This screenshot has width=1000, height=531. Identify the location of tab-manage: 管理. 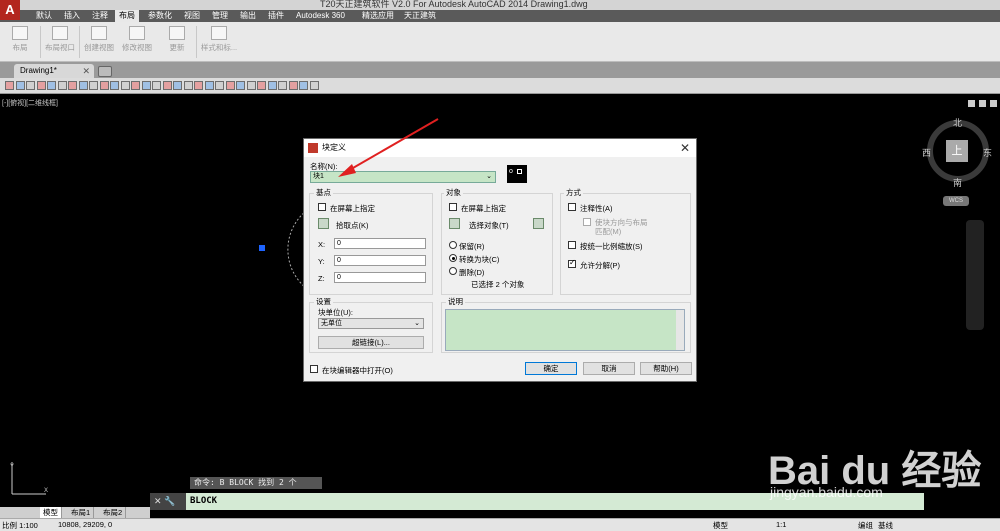
(220, 16).